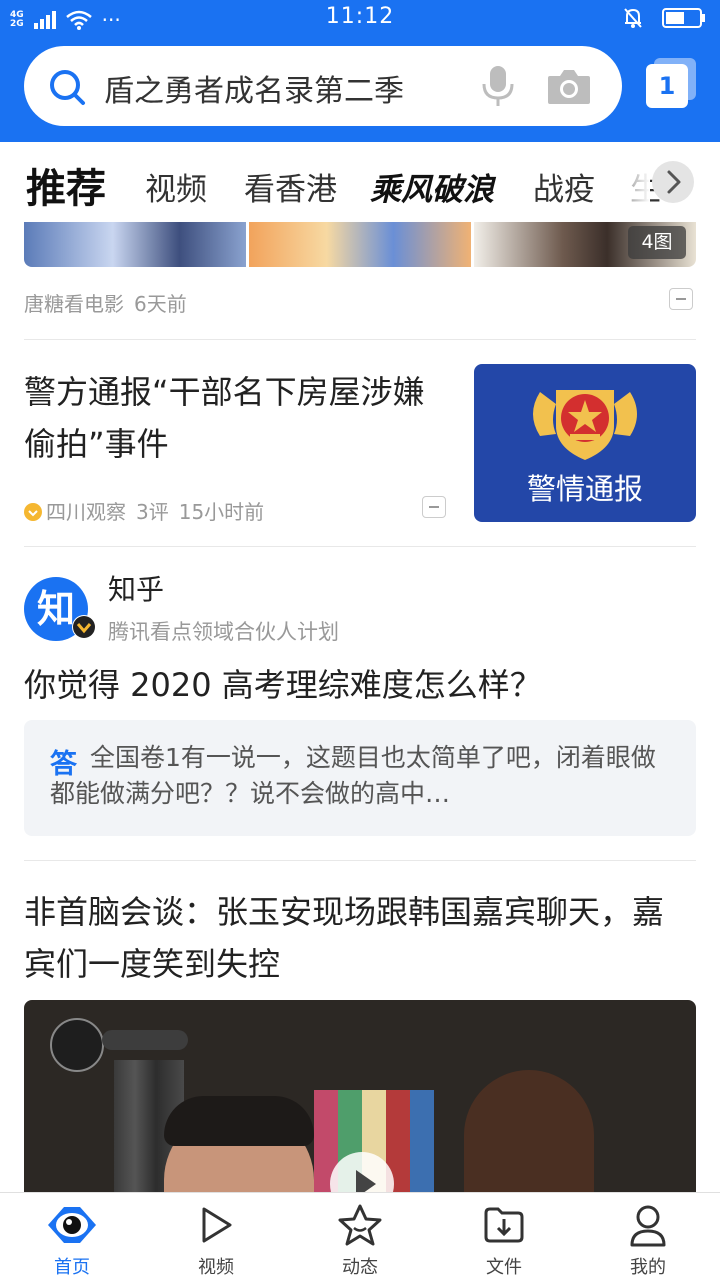 The image size is (720, 1280). I want to click on tab-epidemic: 战疫, so click(564, 186).